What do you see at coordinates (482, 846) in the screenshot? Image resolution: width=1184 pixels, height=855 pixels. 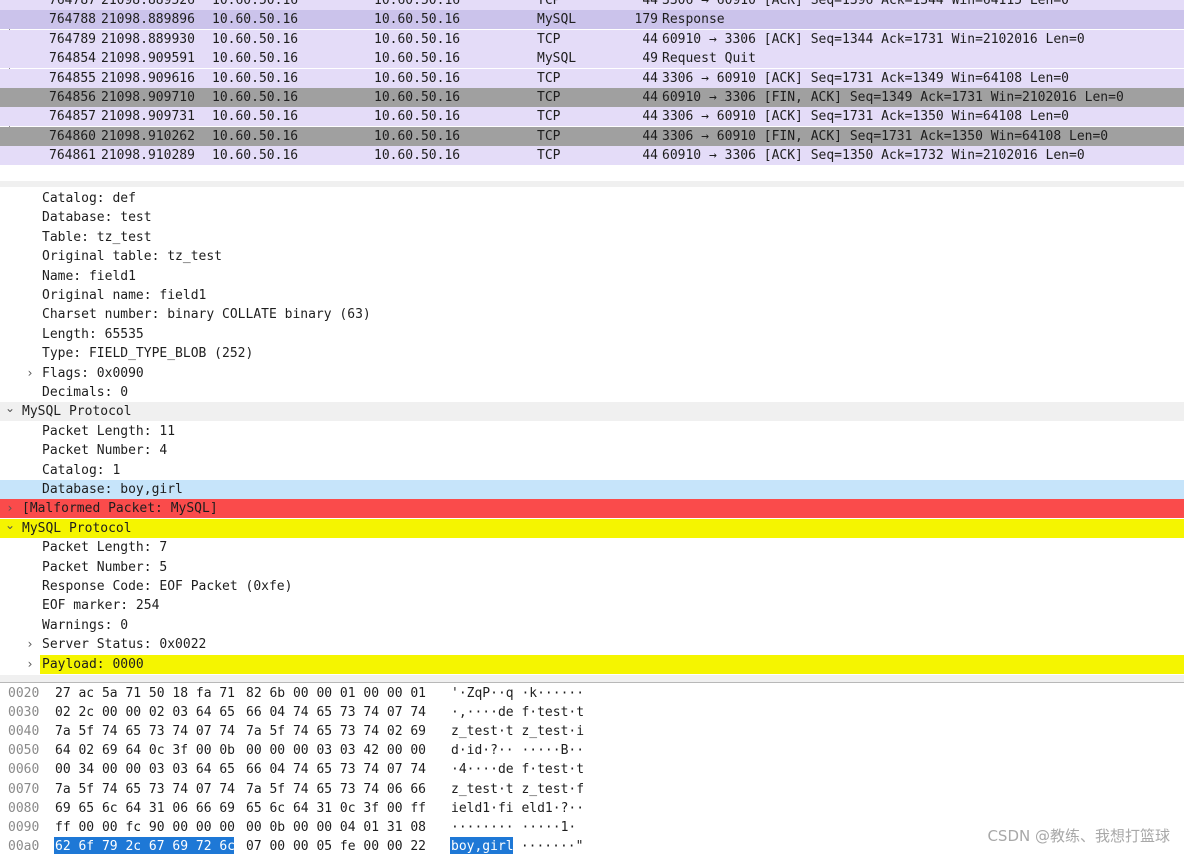 I see `bytes-ascii-highlight: boy,girl` at bounding box center [482, 846].